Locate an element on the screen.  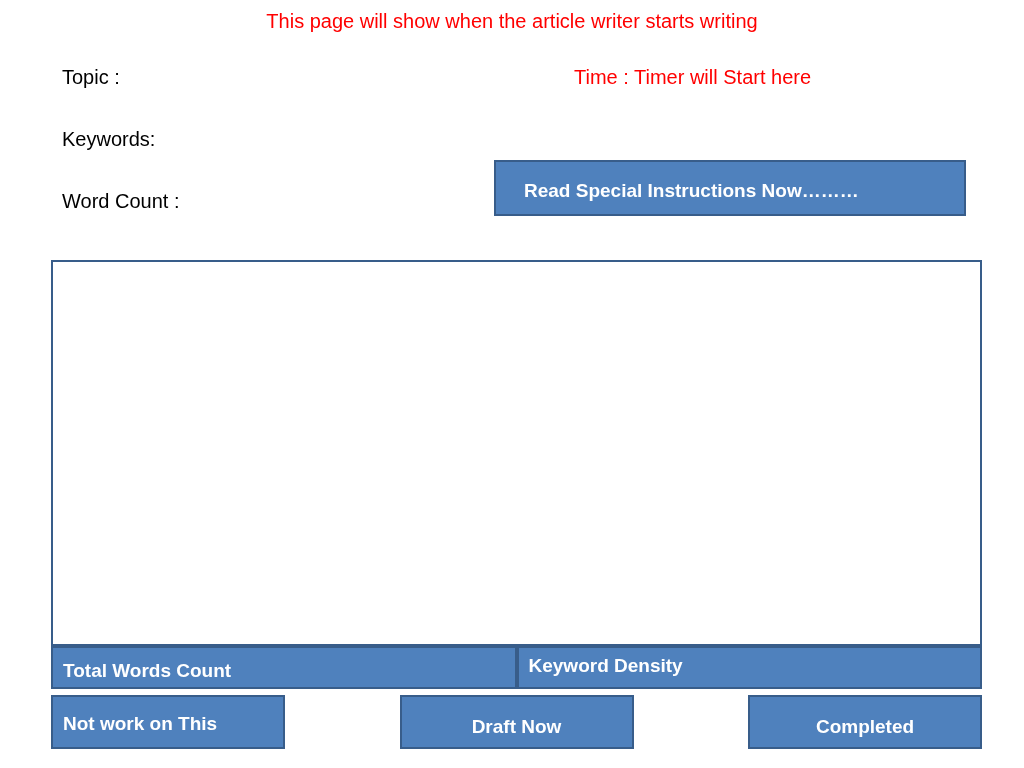
field-label: Keywords: is located at coordinates (109, 139).